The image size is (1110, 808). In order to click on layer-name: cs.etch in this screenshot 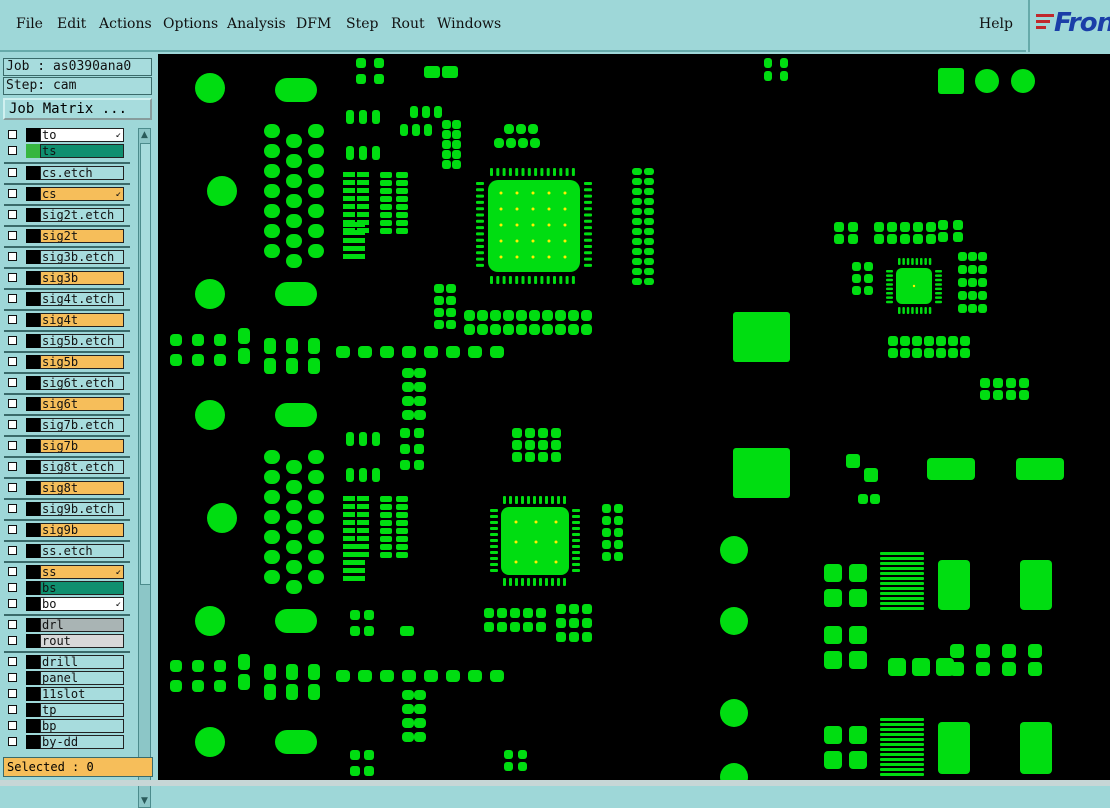, I will do `click(82, 173)`.